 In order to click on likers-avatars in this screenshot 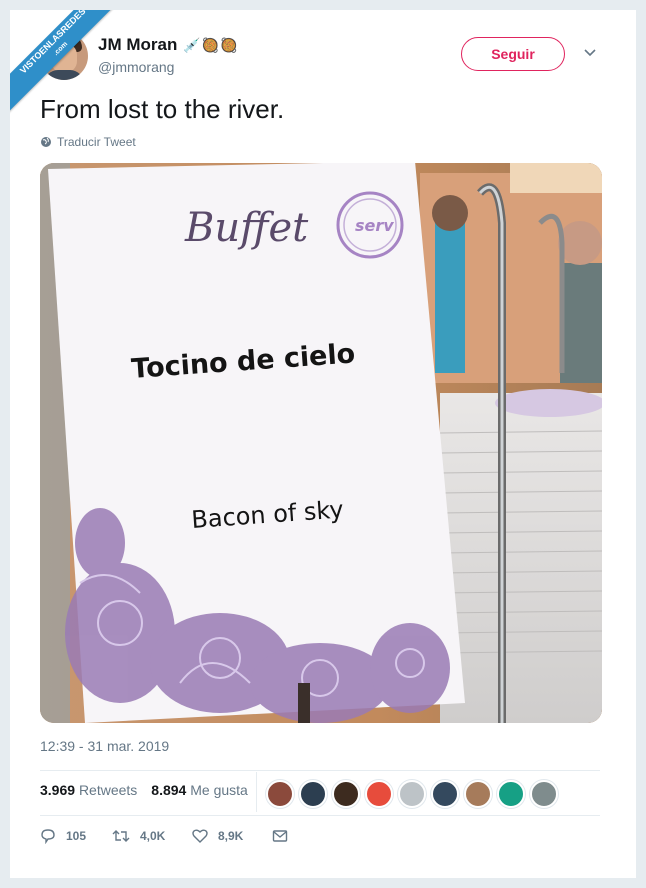, I will do `click(412, 794)`.